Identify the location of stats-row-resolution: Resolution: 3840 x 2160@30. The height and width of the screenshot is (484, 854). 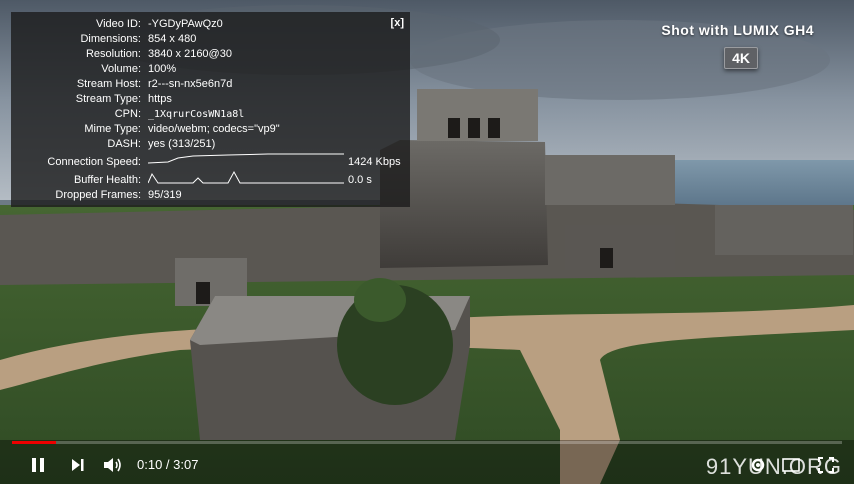
(210, 54).